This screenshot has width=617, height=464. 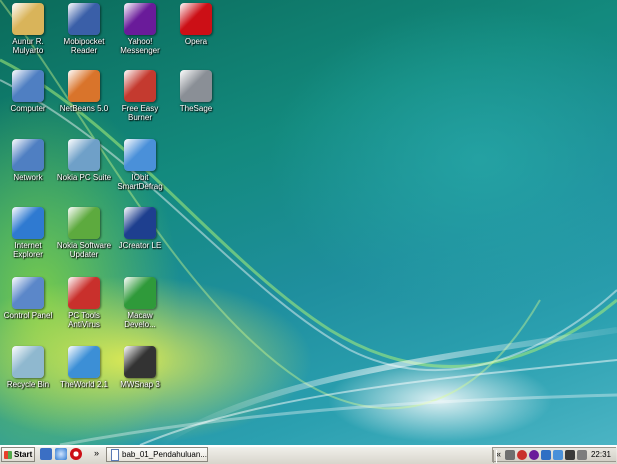 I want to click on desktop-shortcut: Nokia PC Suite, so click(x=84, y=160).